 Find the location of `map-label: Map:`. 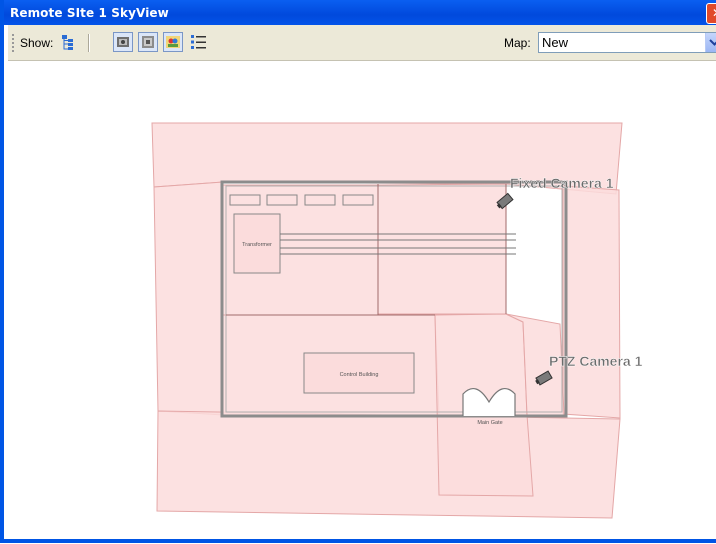

map-label: Map: is located at coordinates (517, 43).